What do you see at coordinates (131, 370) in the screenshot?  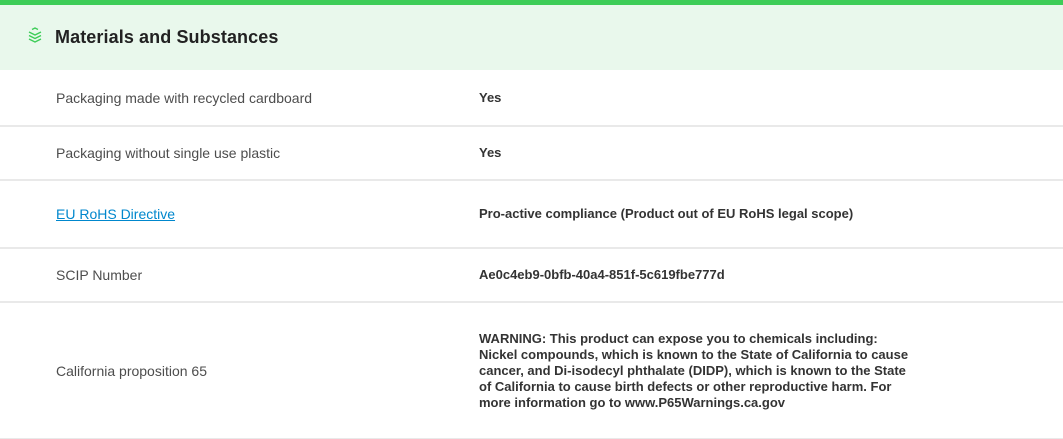 I see `row-label: California proposition 65` at bounding box center [131, 370].